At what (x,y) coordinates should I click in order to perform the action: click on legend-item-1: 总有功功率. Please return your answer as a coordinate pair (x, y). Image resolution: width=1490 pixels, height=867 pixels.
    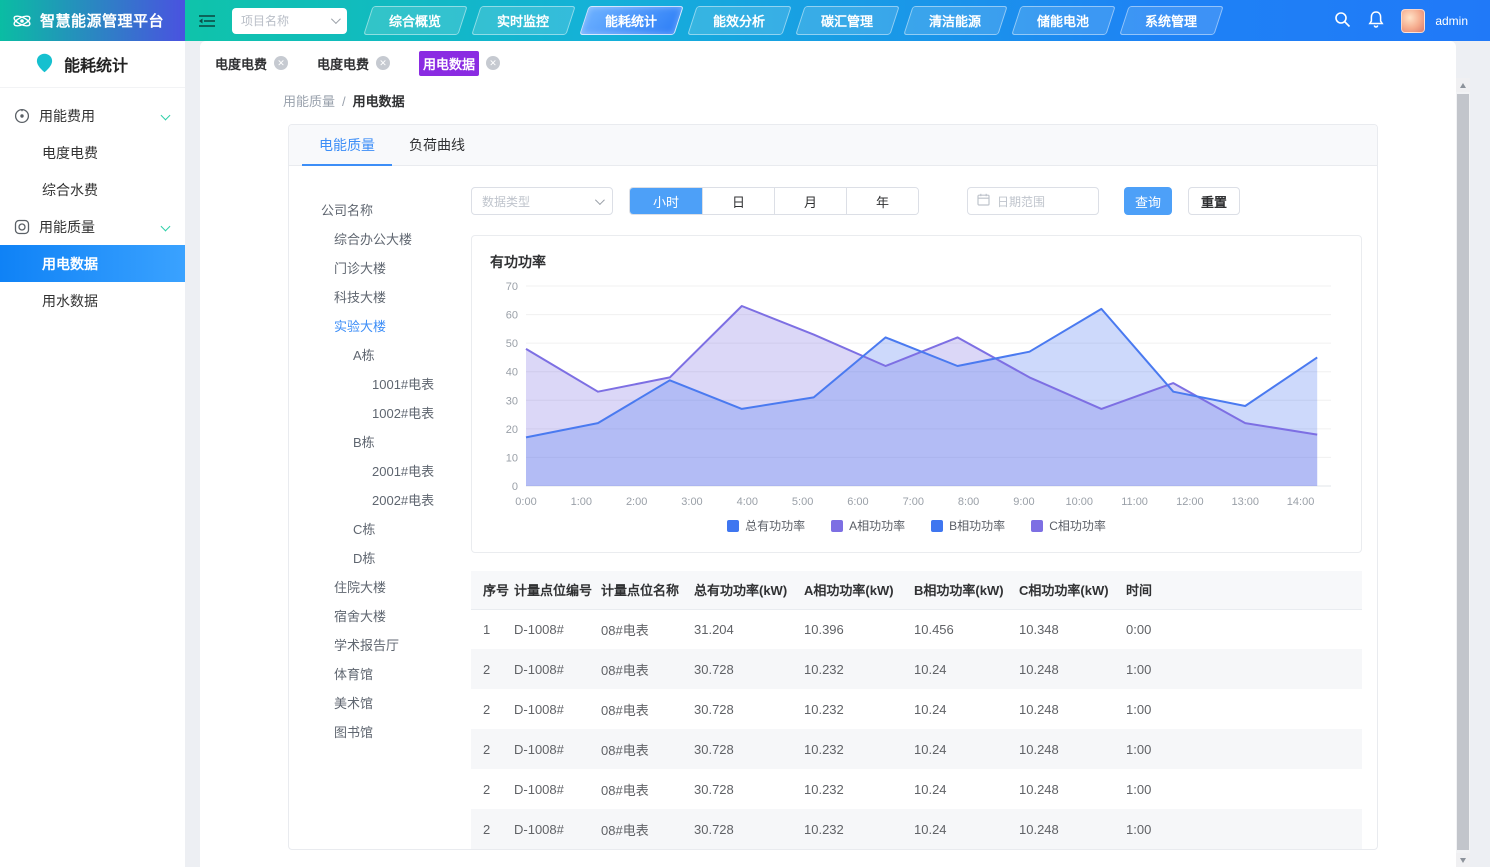
    Looking at the image, I should click on (766, 525).